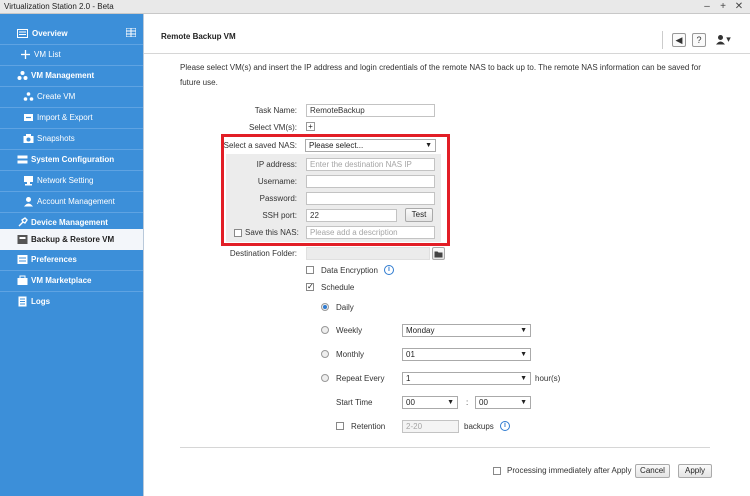 This screenshot has height=496, width=750. Describe the element at coordinates (445, 447) in the screenshot. I see `footer-divider` at that location.